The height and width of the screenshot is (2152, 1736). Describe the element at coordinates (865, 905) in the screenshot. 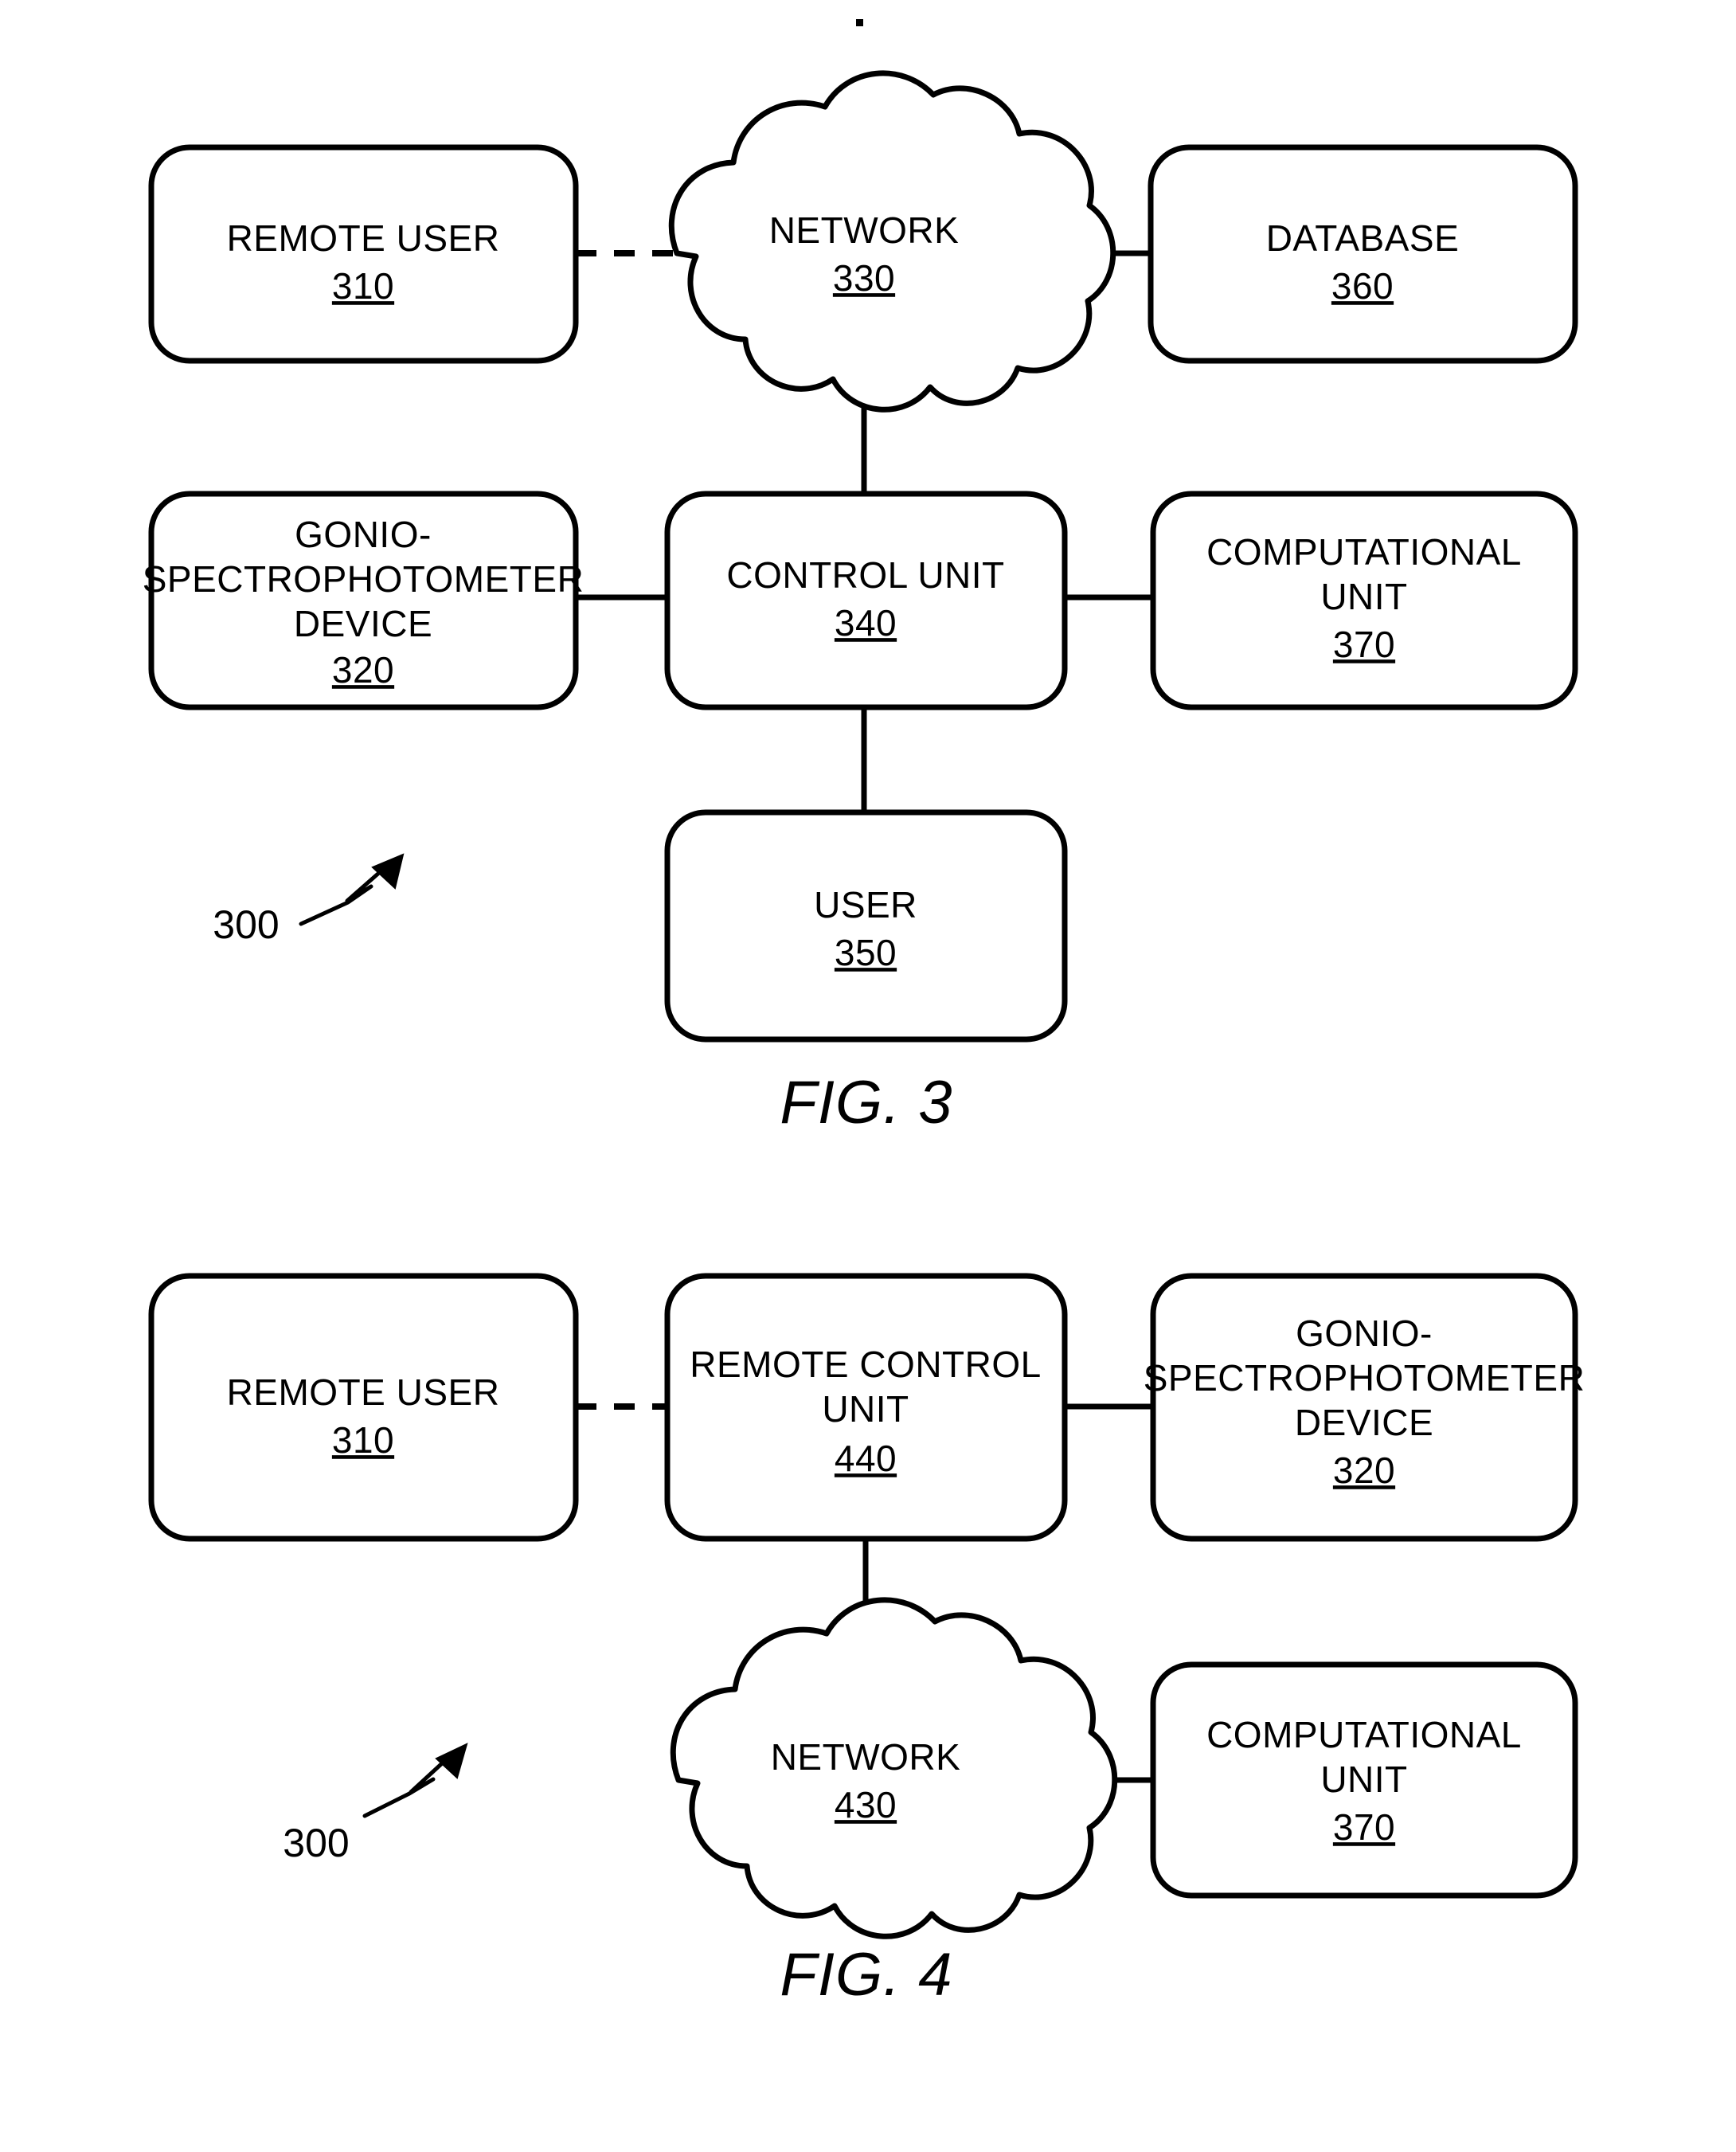

I see `node-user-350-label: USER` at that location.